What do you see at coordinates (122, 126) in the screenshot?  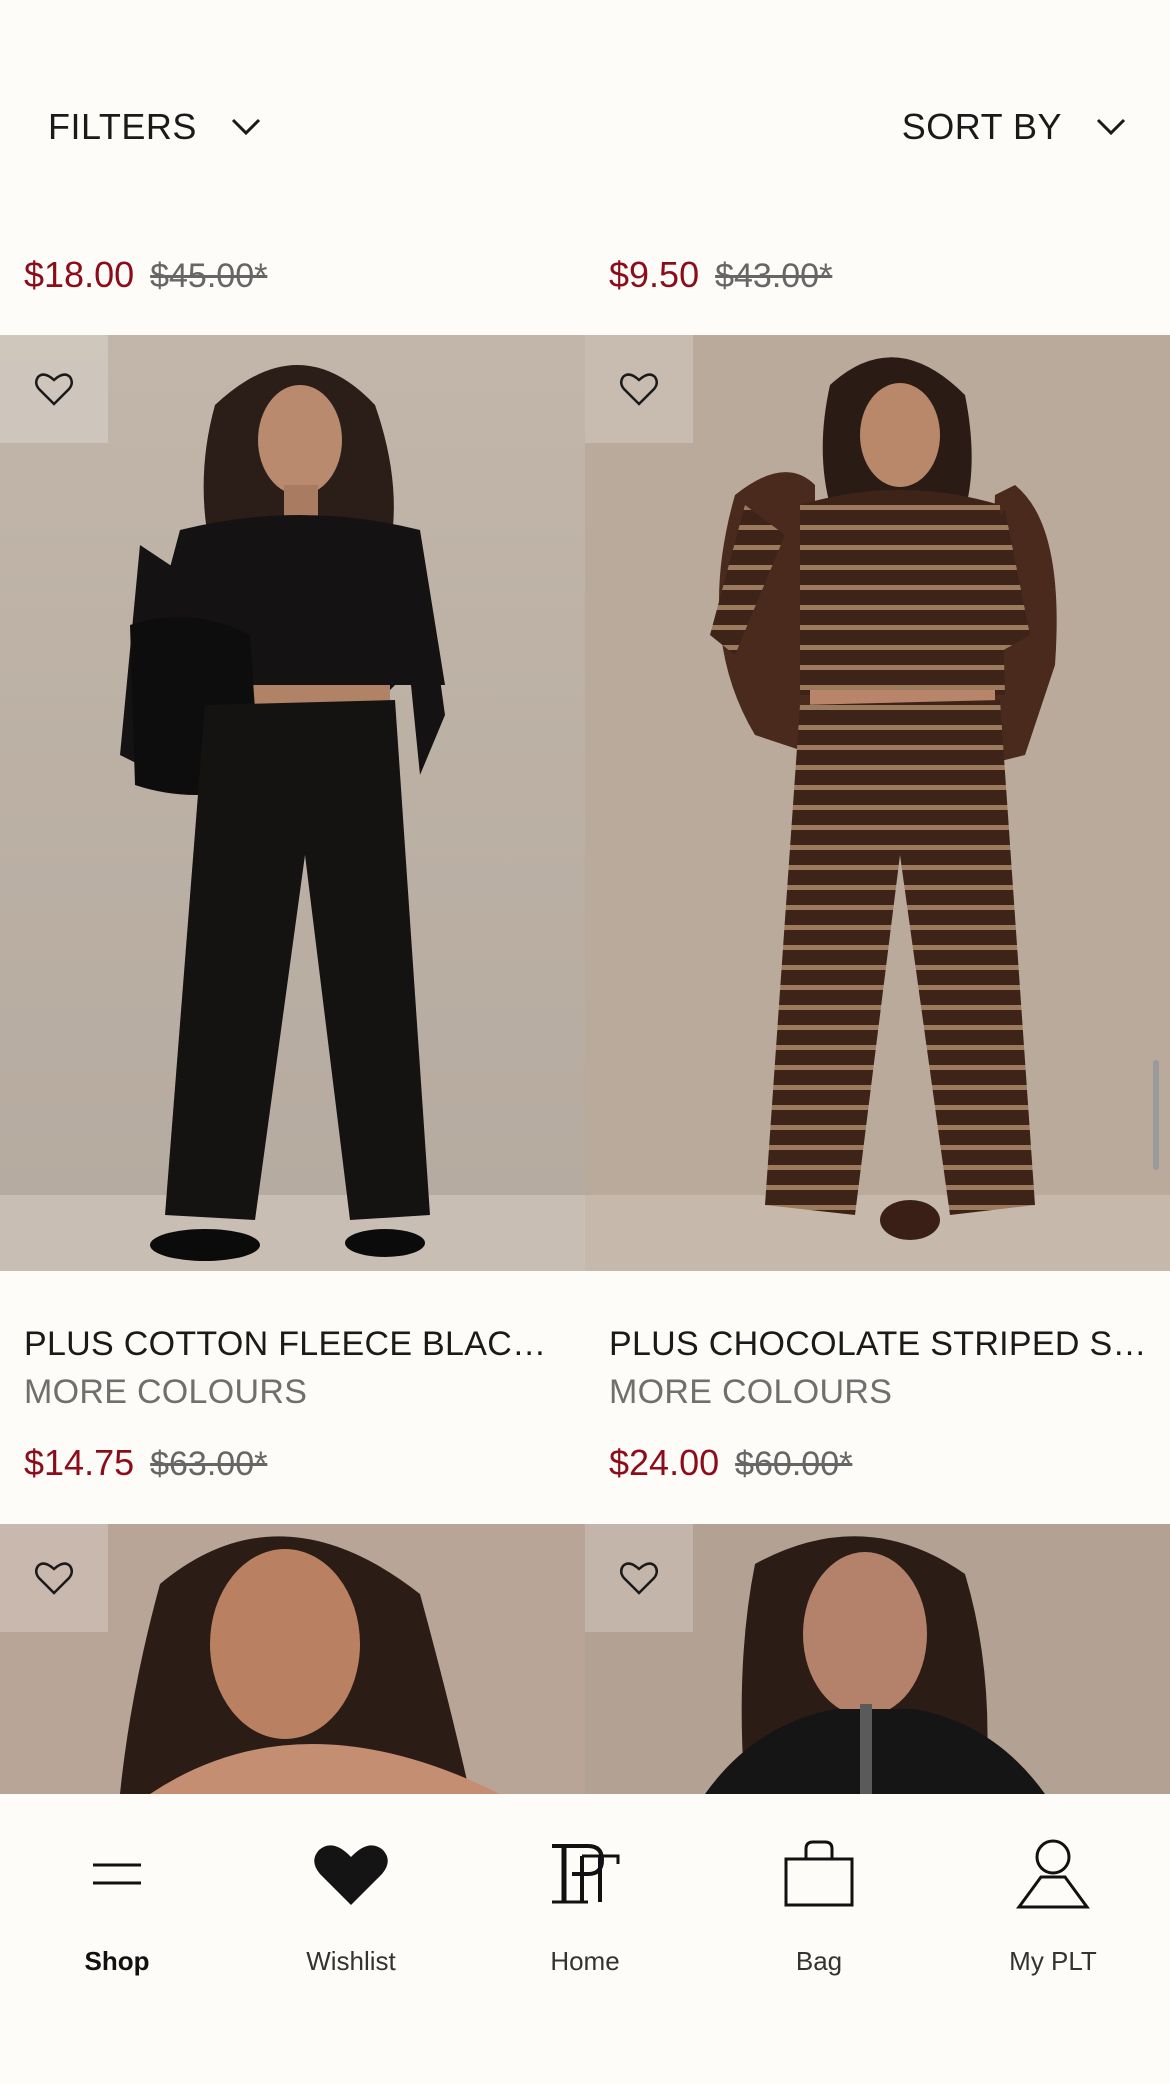 I see `filters-label: FILTERS` at bounding box center [122, 126].